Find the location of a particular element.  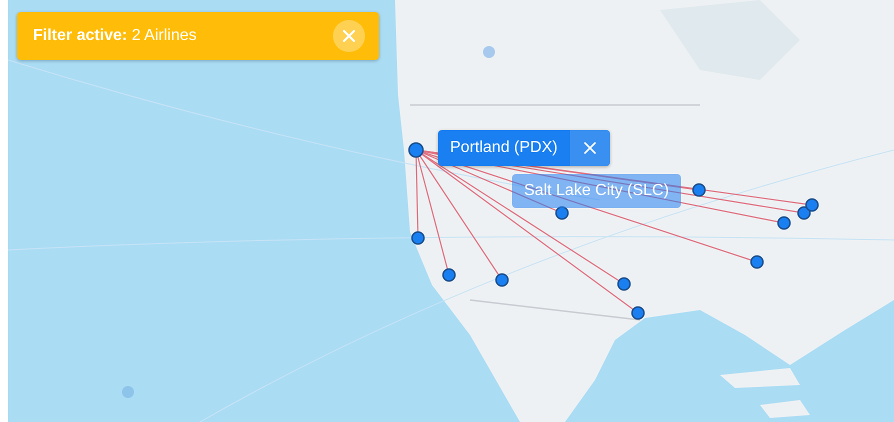

selected-airport-label: Portland (PDX) is located at coordinates (504, 148).